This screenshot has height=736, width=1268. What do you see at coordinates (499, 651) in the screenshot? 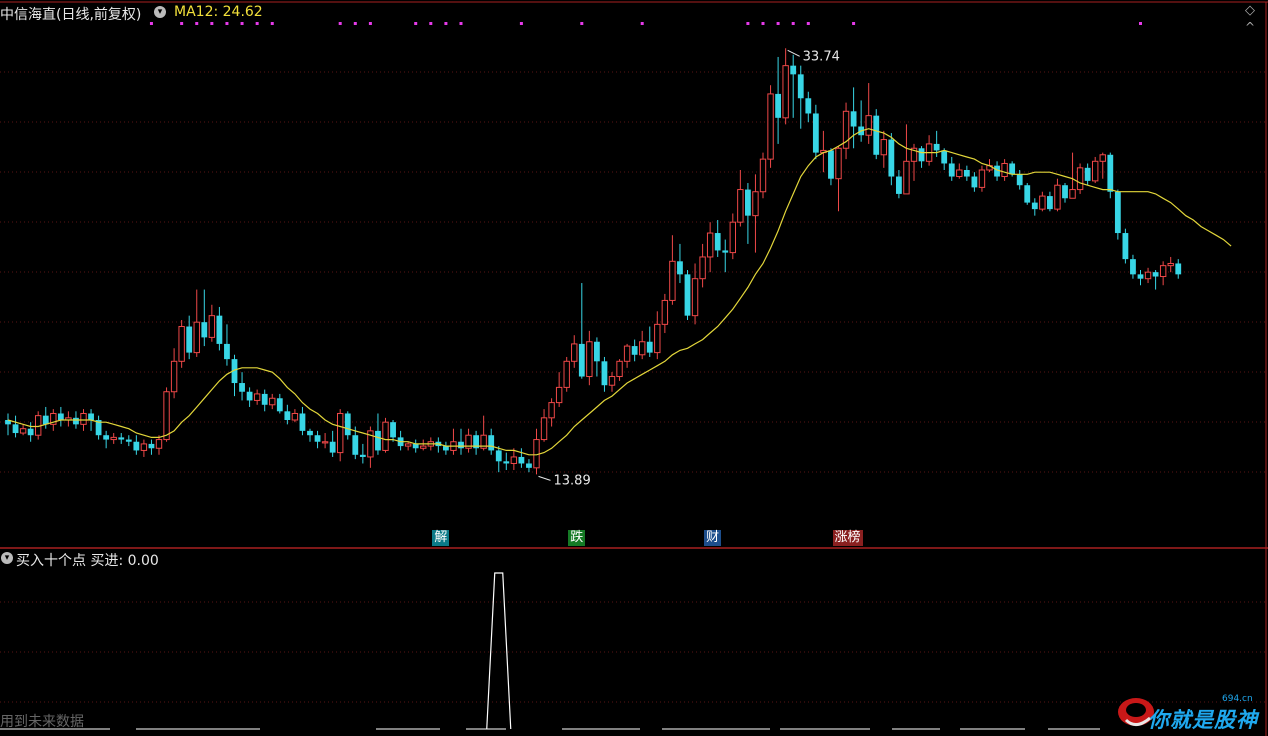
I see `indicator-spike` at bounding box center [499, 651].